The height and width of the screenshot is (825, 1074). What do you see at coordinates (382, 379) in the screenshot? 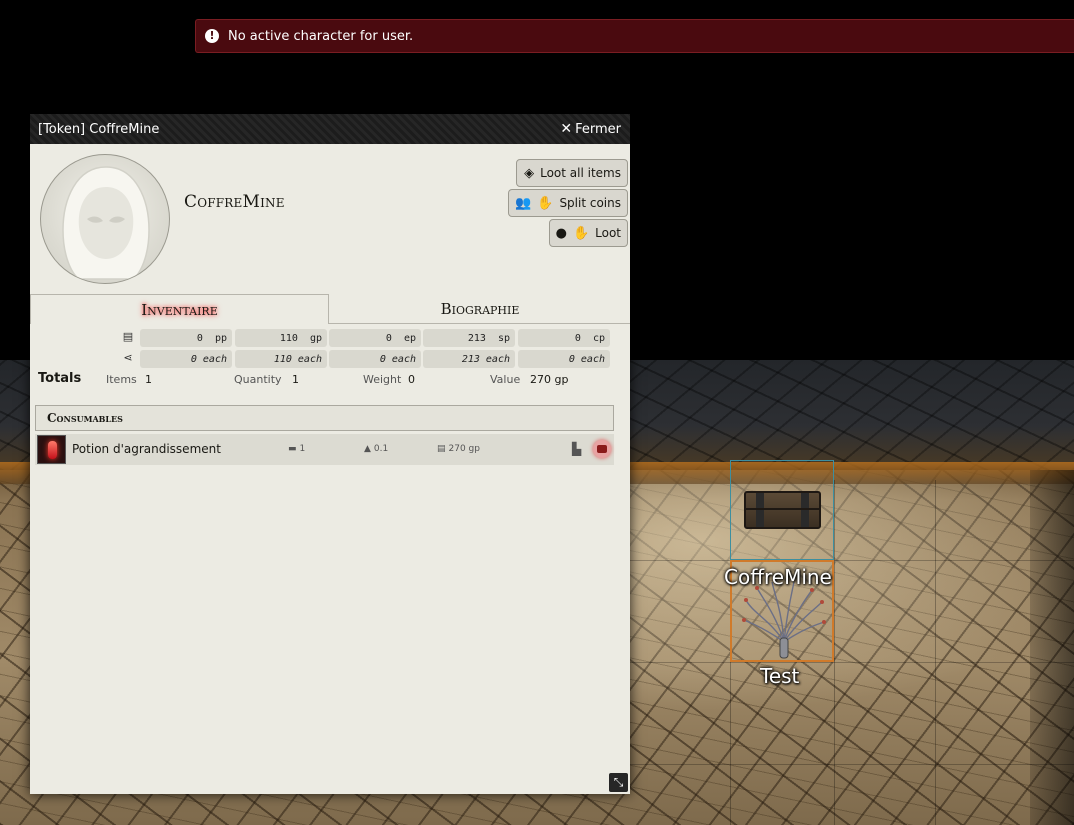
I see `weight-label: Weight` at bounding box center [382, 379].